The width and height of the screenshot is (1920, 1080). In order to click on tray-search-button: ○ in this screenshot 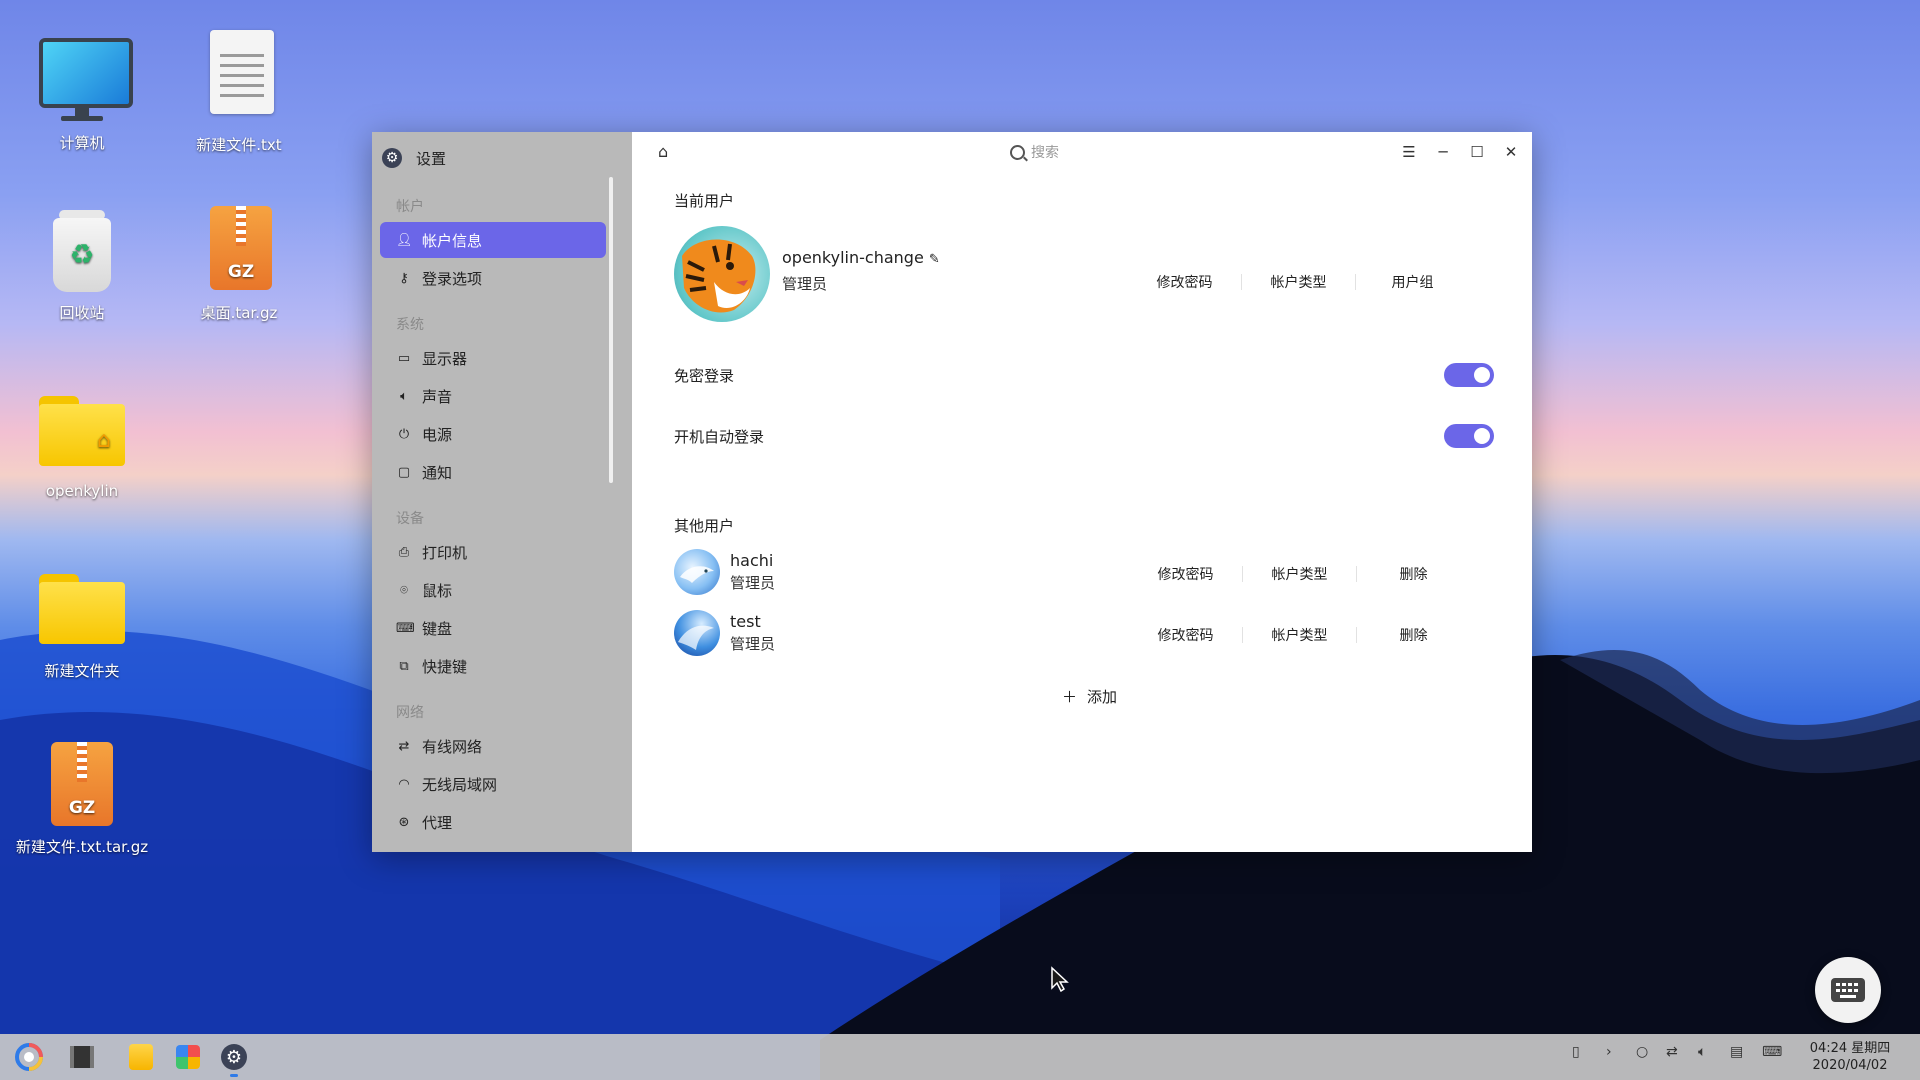, I will do `click(1642, 1052)`.